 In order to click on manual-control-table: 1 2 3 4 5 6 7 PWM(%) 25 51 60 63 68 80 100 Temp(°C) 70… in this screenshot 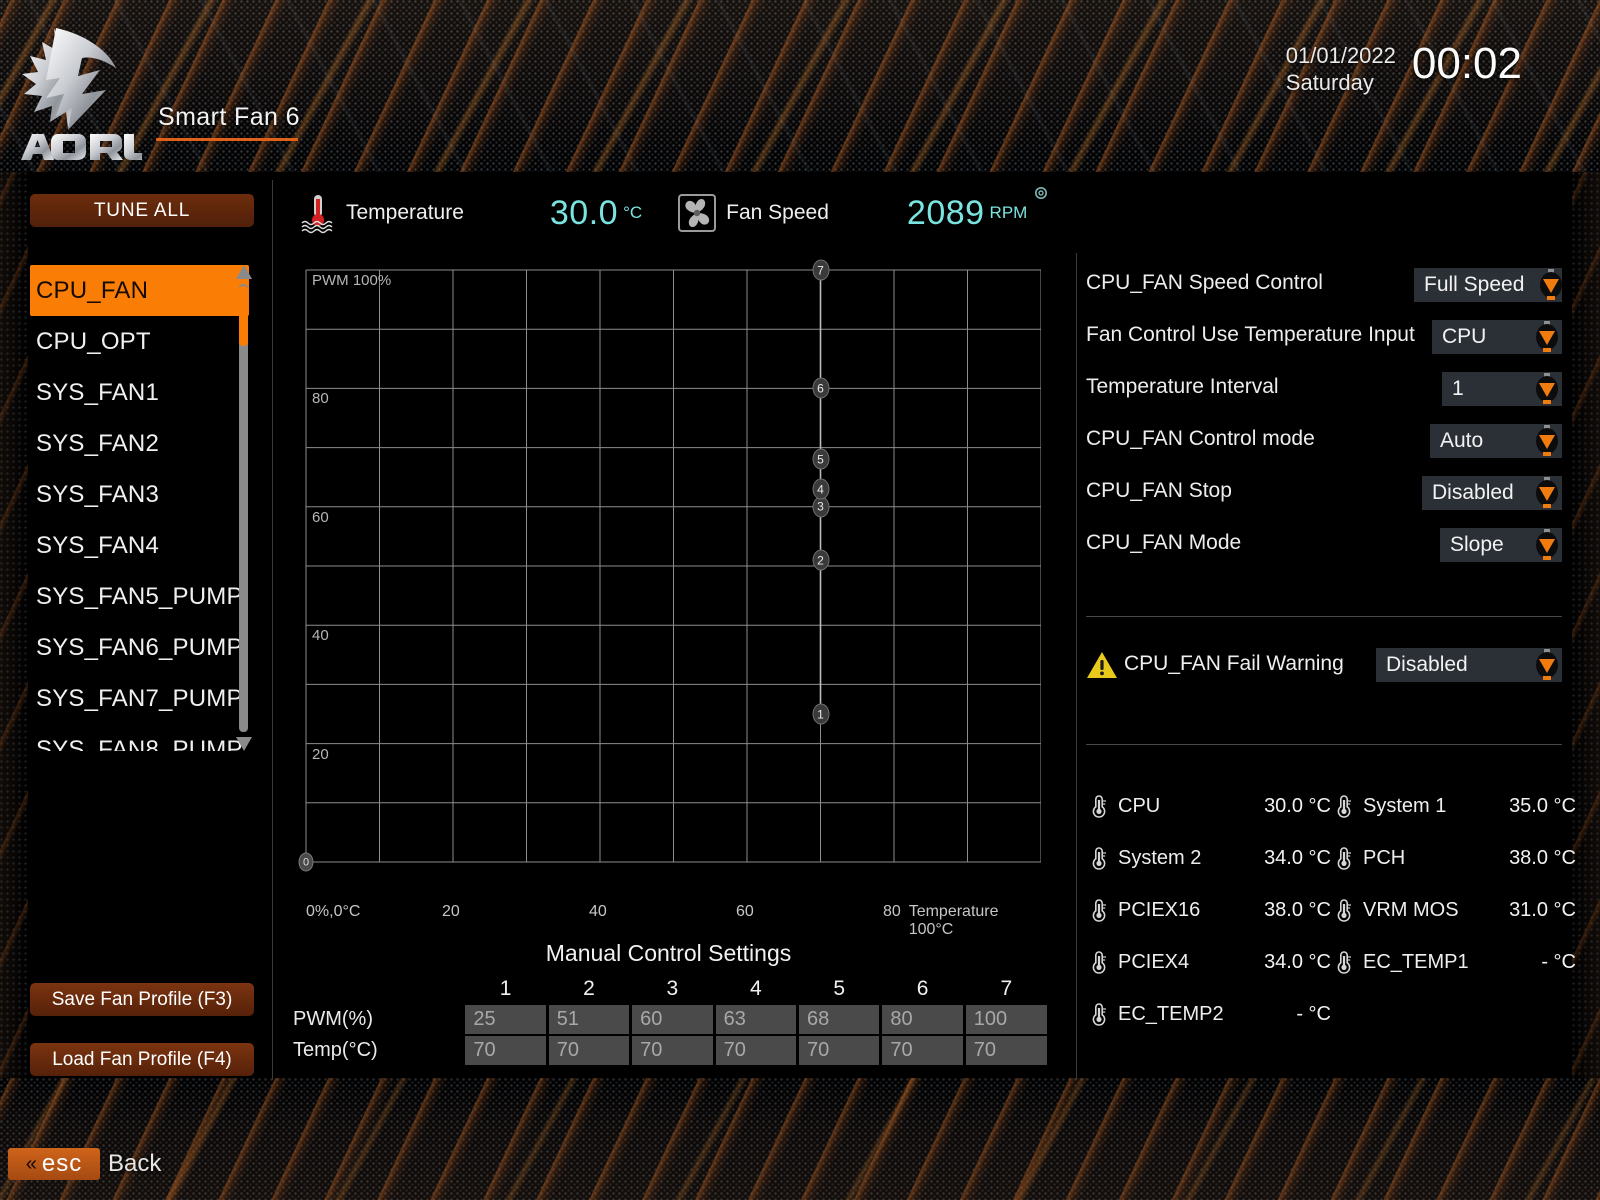, I will do `click(670, 1021)`.